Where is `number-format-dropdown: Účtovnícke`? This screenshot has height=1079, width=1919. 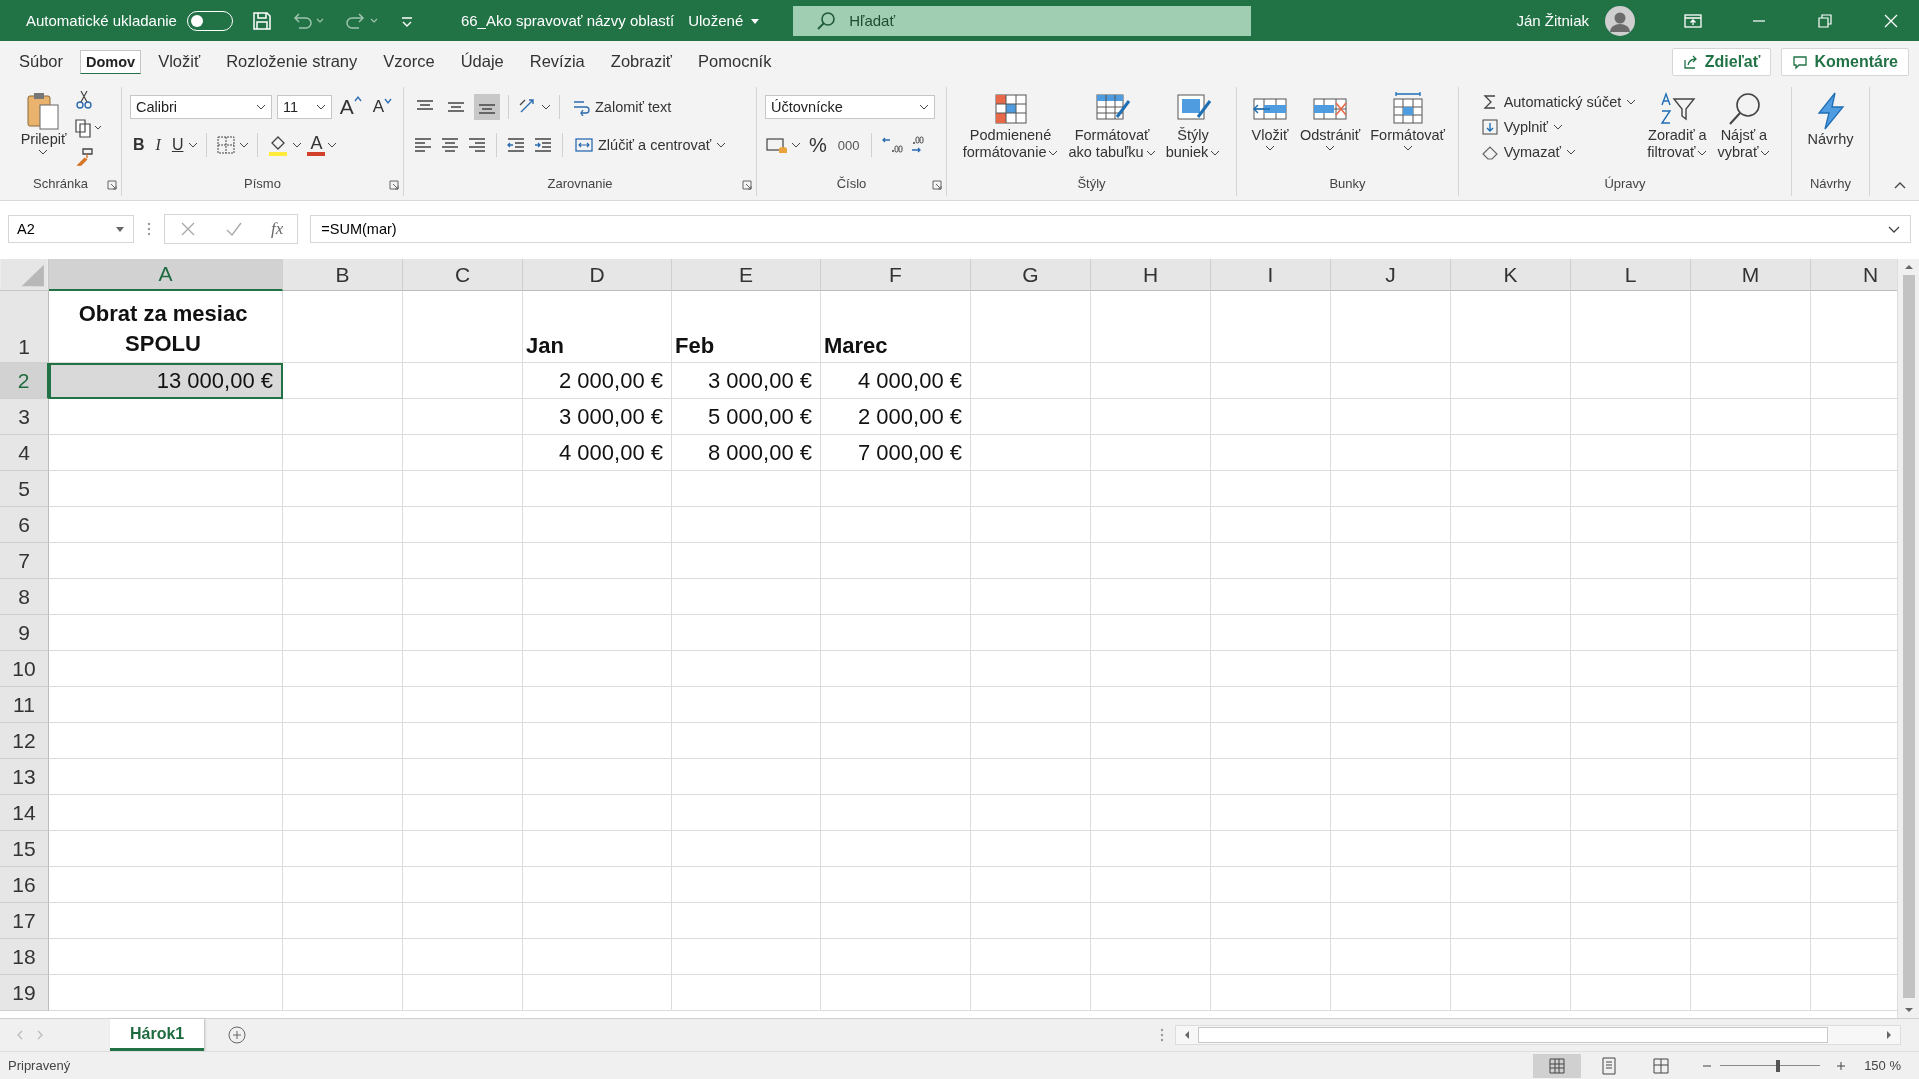 number-format-dropdown: Účtovnícke is located at coordinates (850, 107).